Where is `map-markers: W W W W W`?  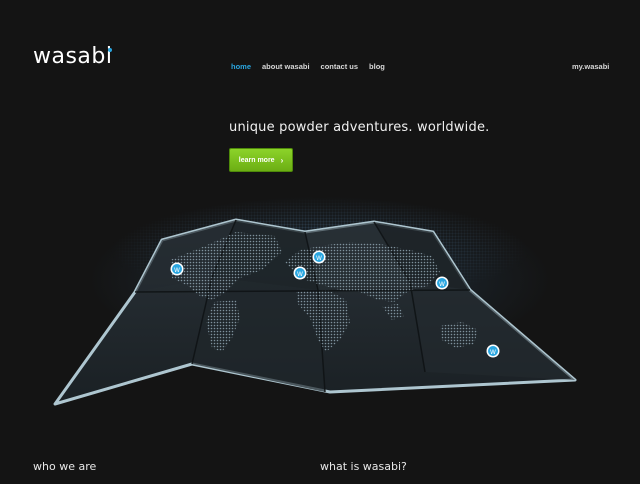
map-markers: W W W W W is located at coordinates (335, 304).